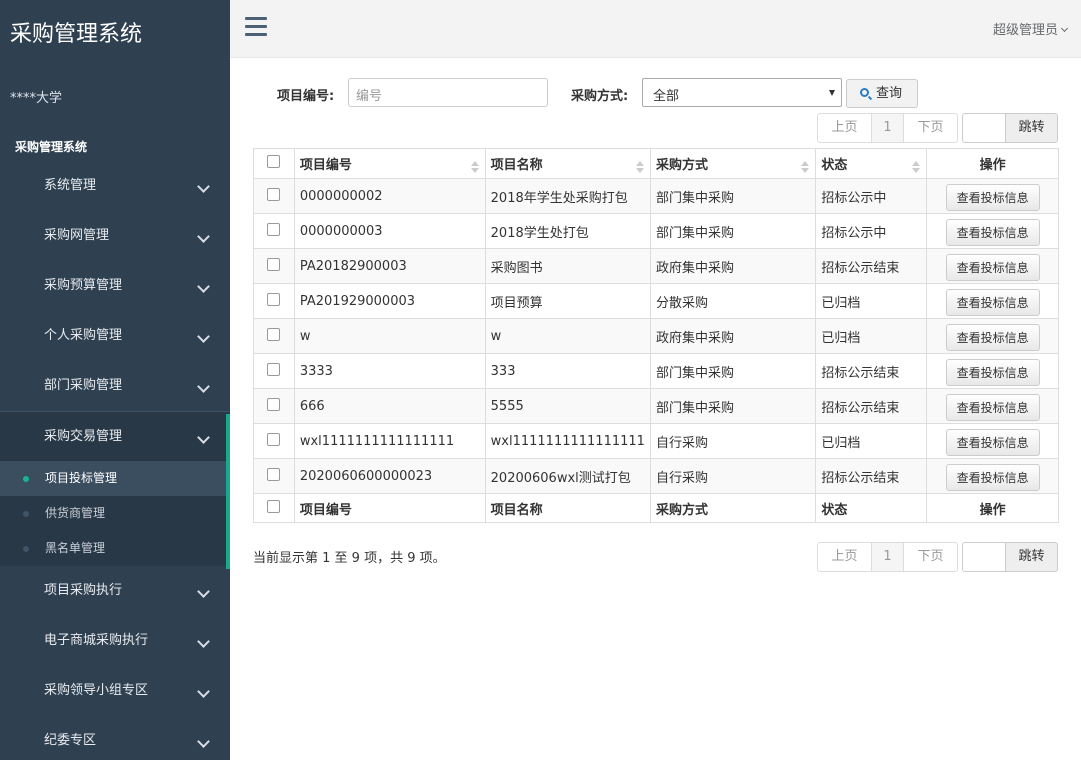  What do you see at coordinates (389, 266) in the screenshot?
I see `cell-project-no: PA20182900003` at bounding box center [389, 266].